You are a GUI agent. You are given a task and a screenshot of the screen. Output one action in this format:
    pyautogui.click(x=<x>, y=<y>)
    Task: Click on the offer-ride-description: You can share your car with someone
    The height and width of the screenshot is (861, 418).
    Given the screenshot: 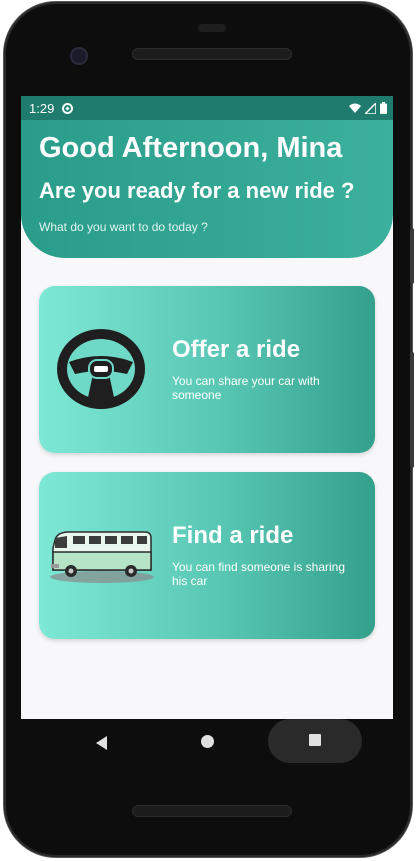 What is the action you would take?
    pyautogui.click(x=246, y=388)
    